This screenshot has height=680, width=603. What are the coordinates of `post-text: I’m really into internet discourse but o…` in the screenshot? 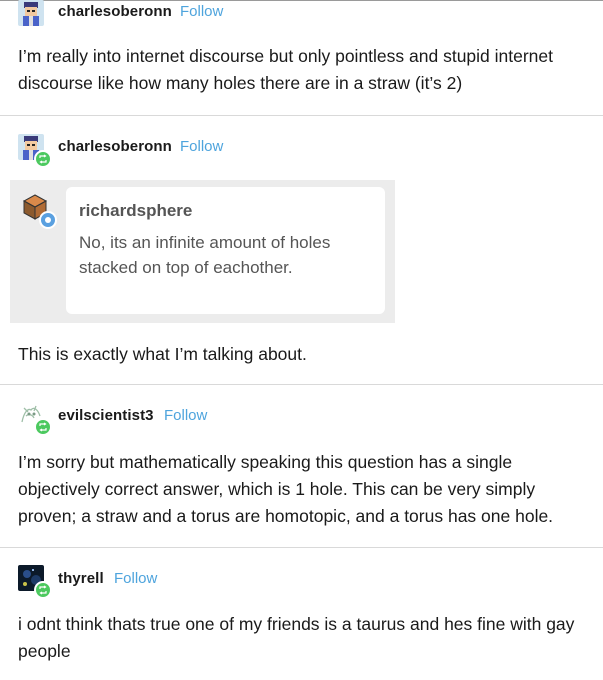 It's located at (286, 69).